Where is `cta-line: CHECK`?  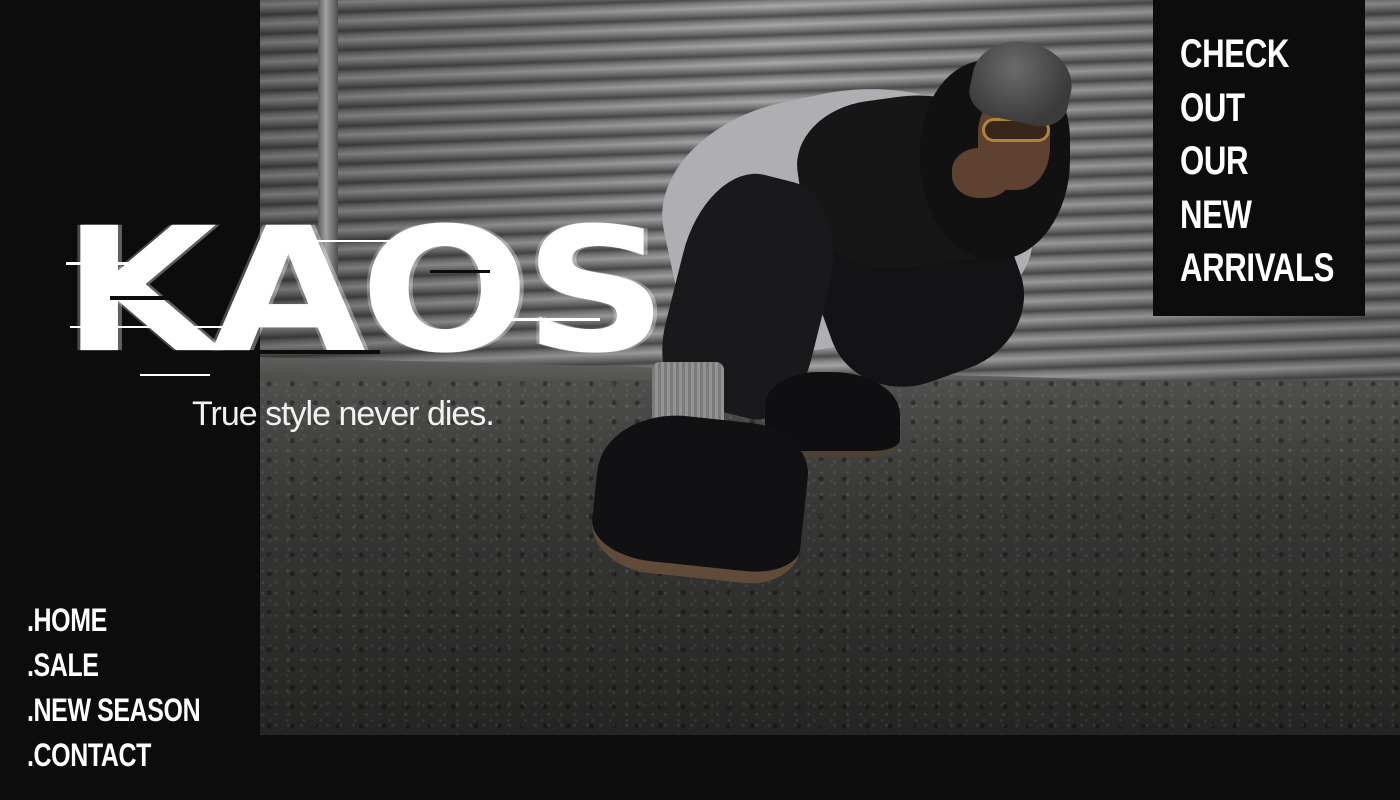
cta-line: CHECK is located at coordinates (1234, 54).